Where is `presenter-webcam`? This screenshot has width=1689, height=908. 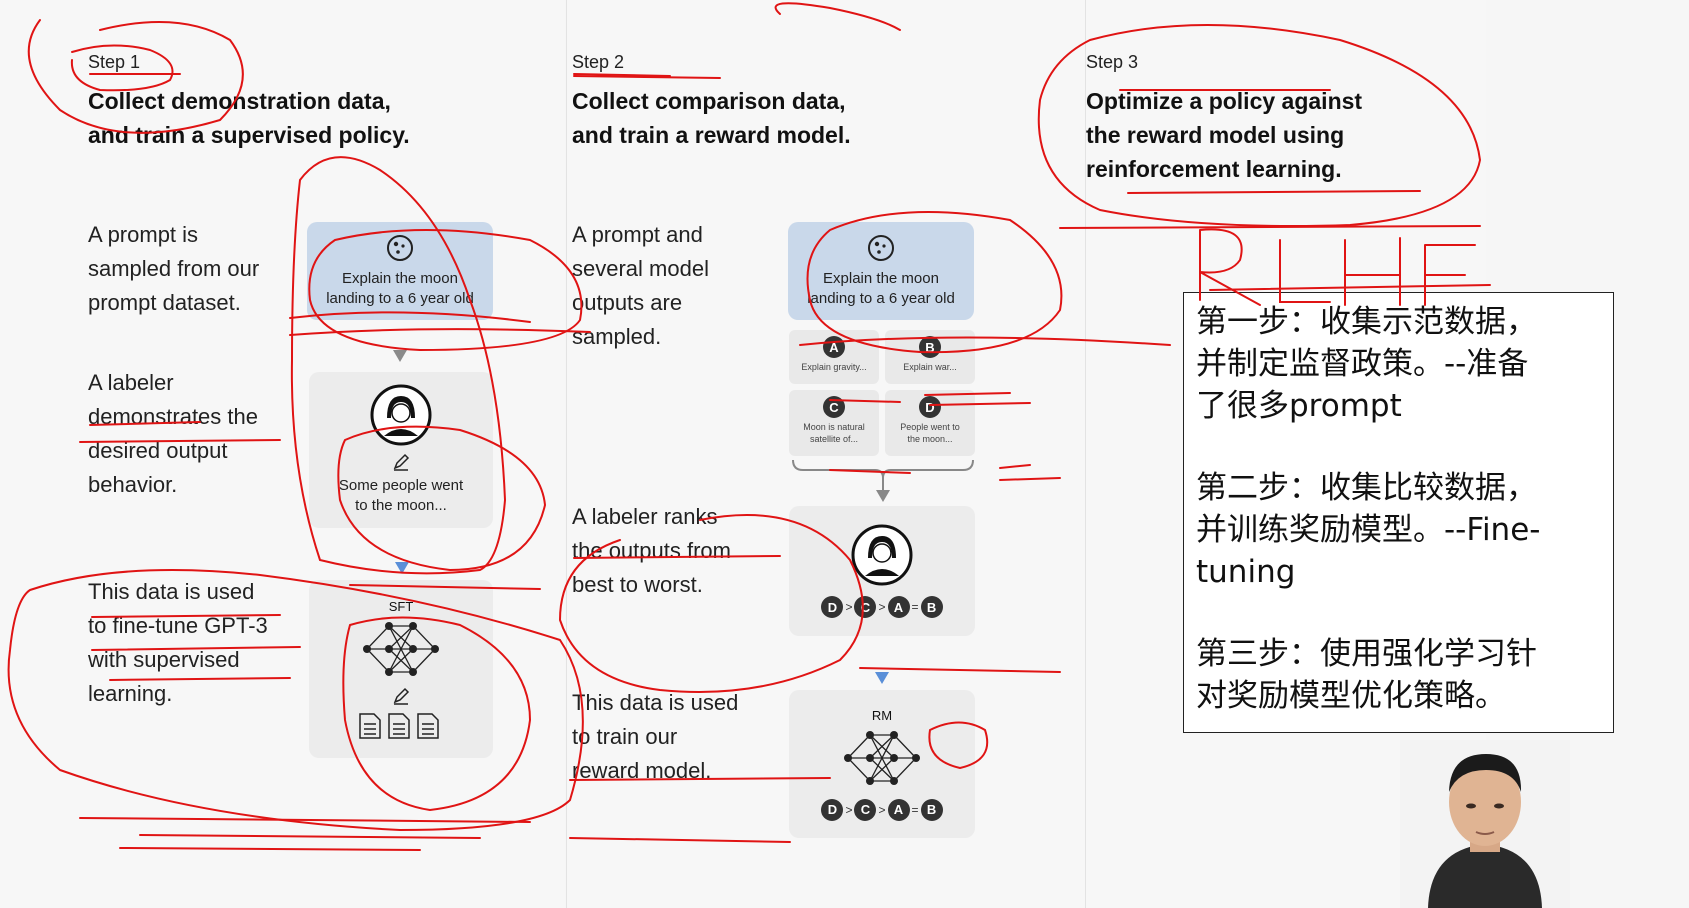 presenter-webcam is located at coordinates (1485, 824).